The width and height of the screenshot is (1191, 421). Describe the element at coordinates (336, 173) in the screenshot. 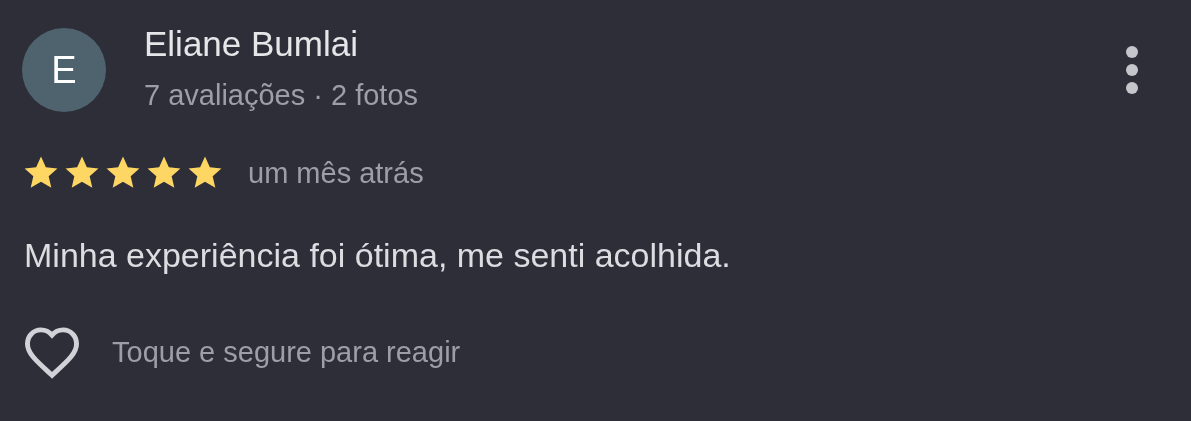

I see `review-time: um mês atrás` at that location.